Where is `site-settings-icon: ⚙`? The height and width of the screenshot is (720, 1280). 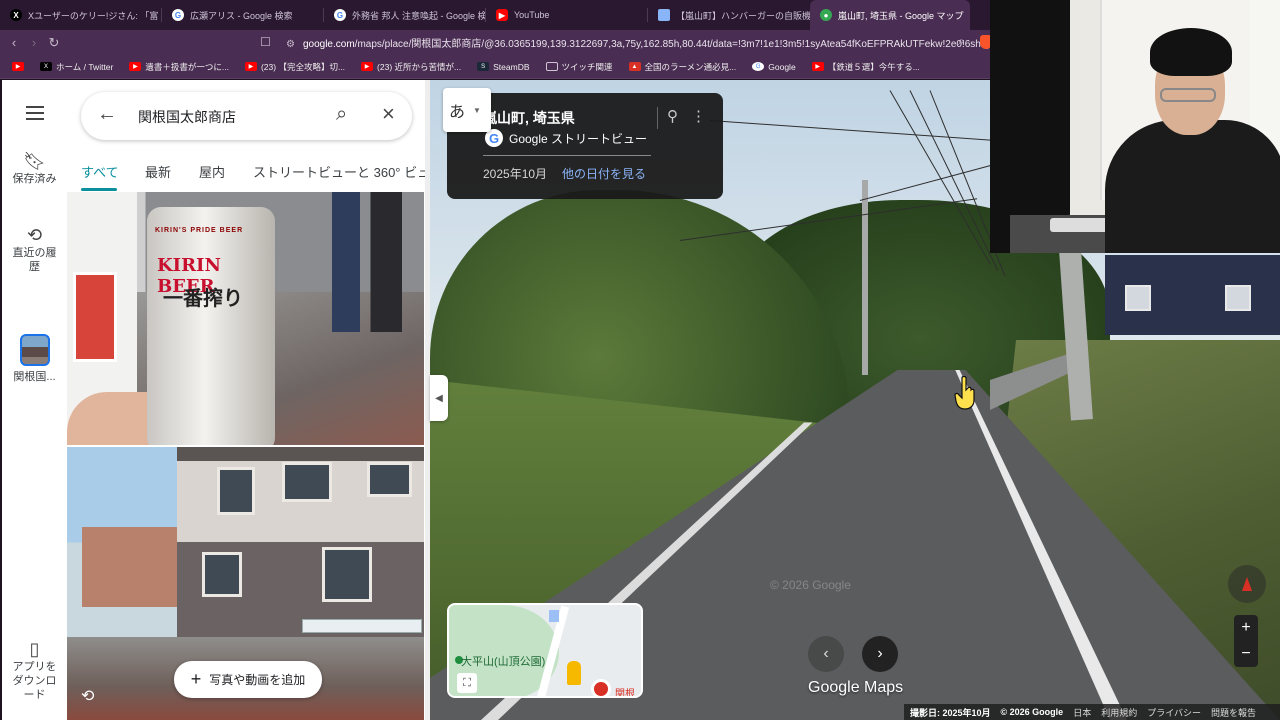 site-settings-icon: ⚙ is located at coordinates (290, 44).